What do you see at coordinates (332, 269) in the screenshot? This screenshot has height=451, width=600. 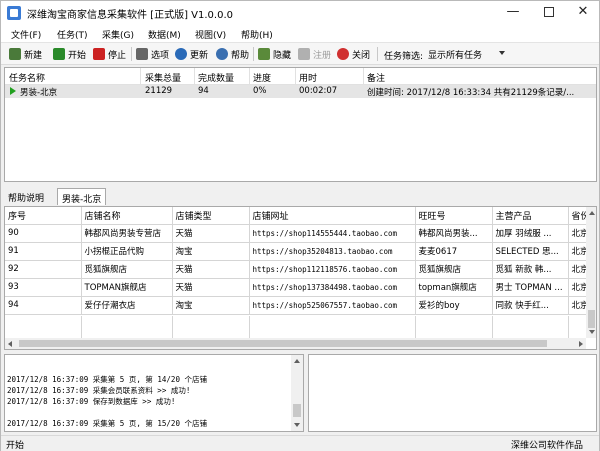 I see `cell-shop-url: https://shop112118576.taobao.com` at bounding box center [332, 269].